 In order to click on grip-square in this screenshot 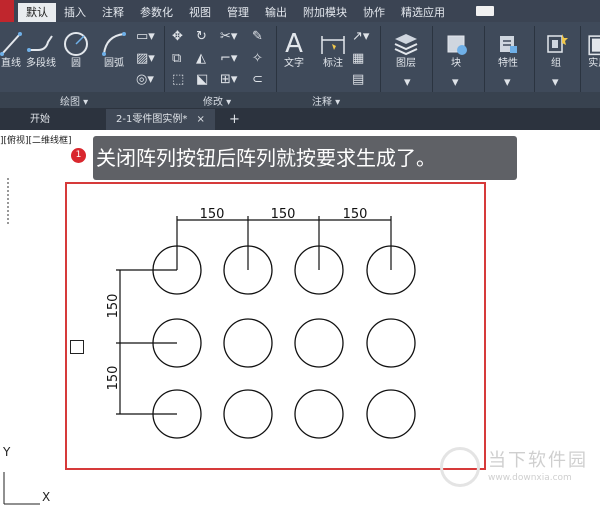, I will do `click(77, 347)`.